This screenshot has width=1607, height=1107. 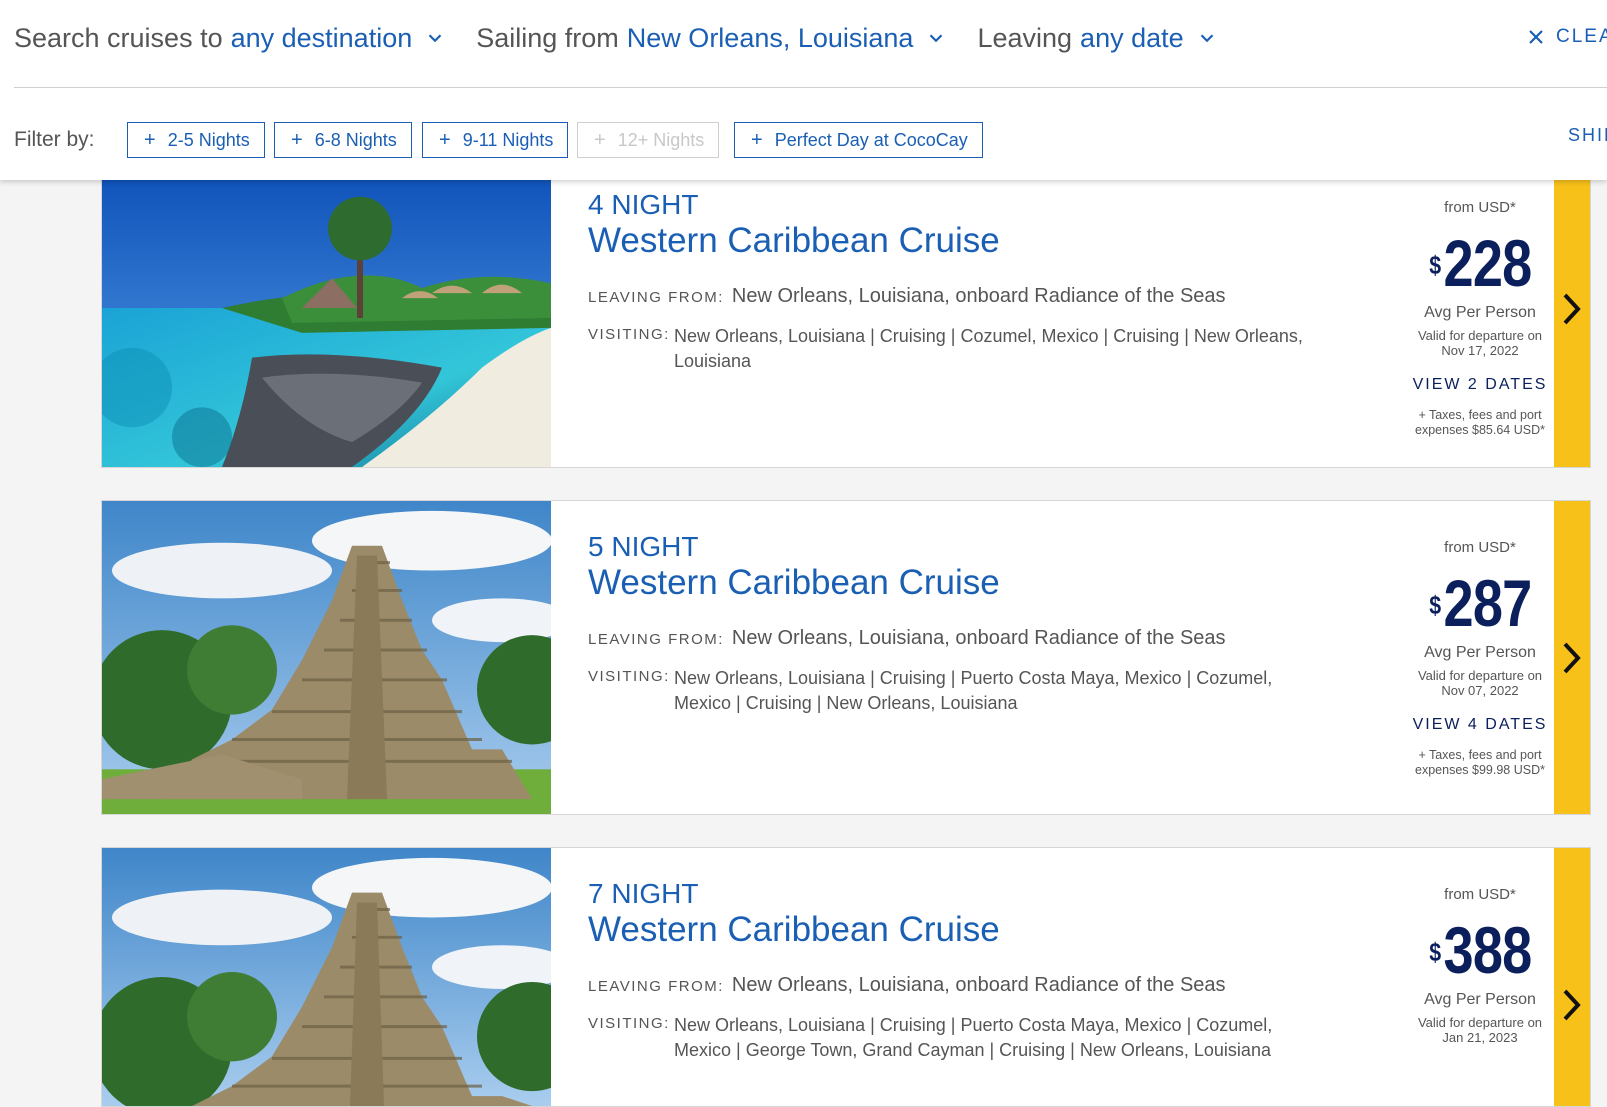 What do you see at coordinates (547, 37) in the screenshot?
I see `port-prefix: Sailing from` at bounding box center [547, 37].